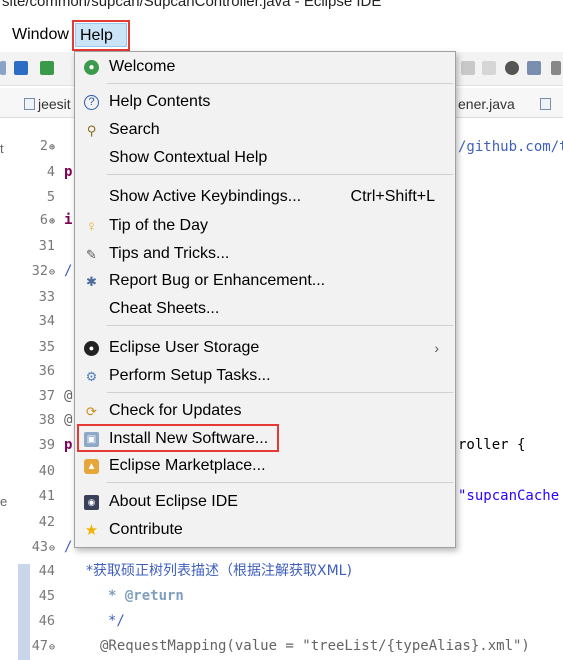 The width and height of the screenshot is (563, 660). Describe the element at coordinates (91, 254) in the screenshot. I see `tips-icon: ✎` at that location.